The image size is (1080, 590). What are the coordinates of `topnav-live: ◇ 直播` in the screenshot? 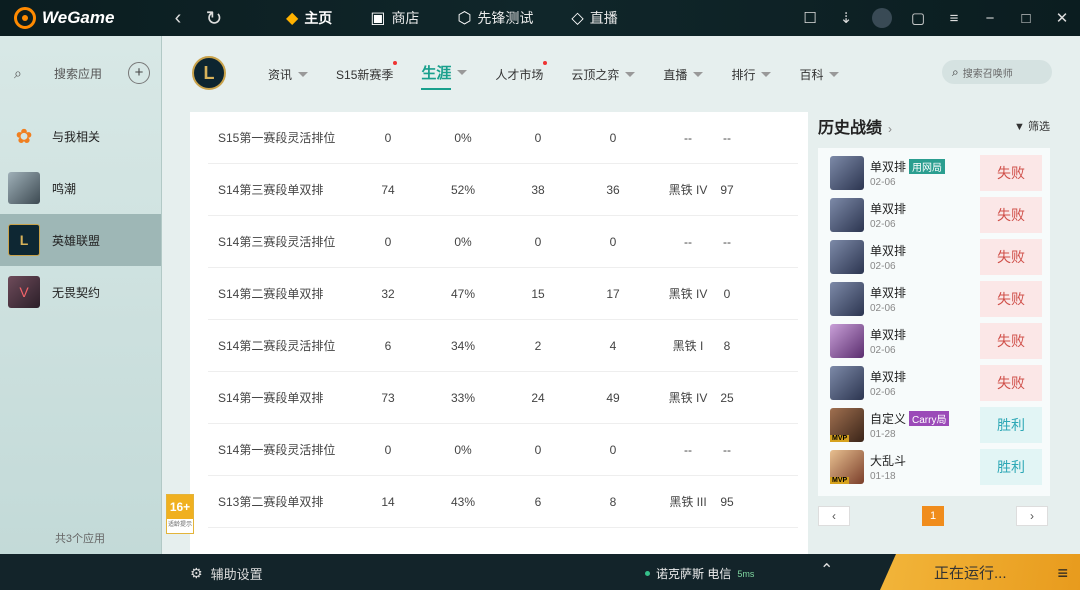 It's located at (594, 18).